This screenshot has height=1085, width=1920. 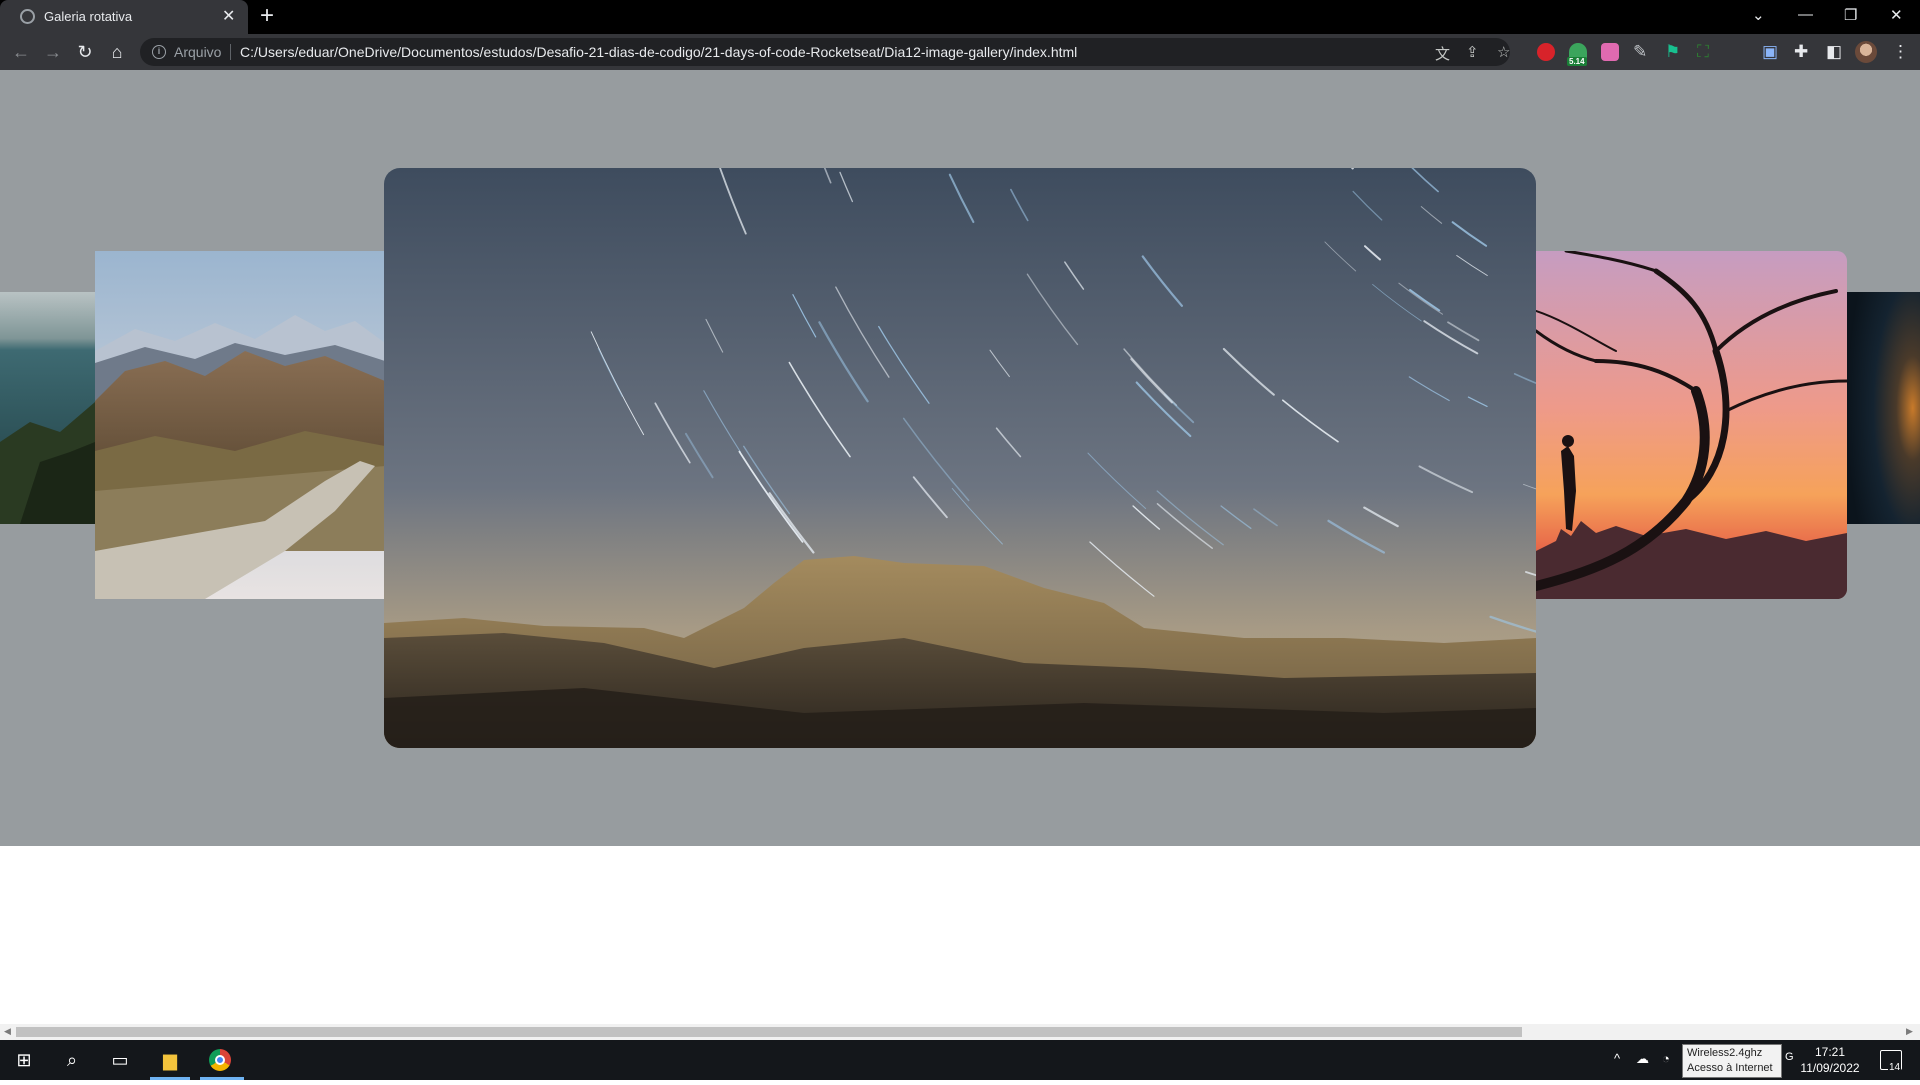 What do you see at coordinates (1758, 15) in the screenshot?
I see `tab-search-chevron-icon: ⌄` at bounding box center [1758, 15].